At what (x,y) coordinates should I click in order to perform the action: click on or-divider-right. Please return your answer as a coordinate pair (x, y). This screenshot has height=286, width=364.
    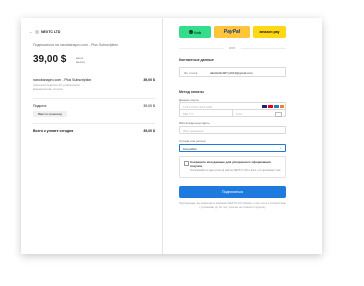
    Looking at the image, I should click on (263, 48).